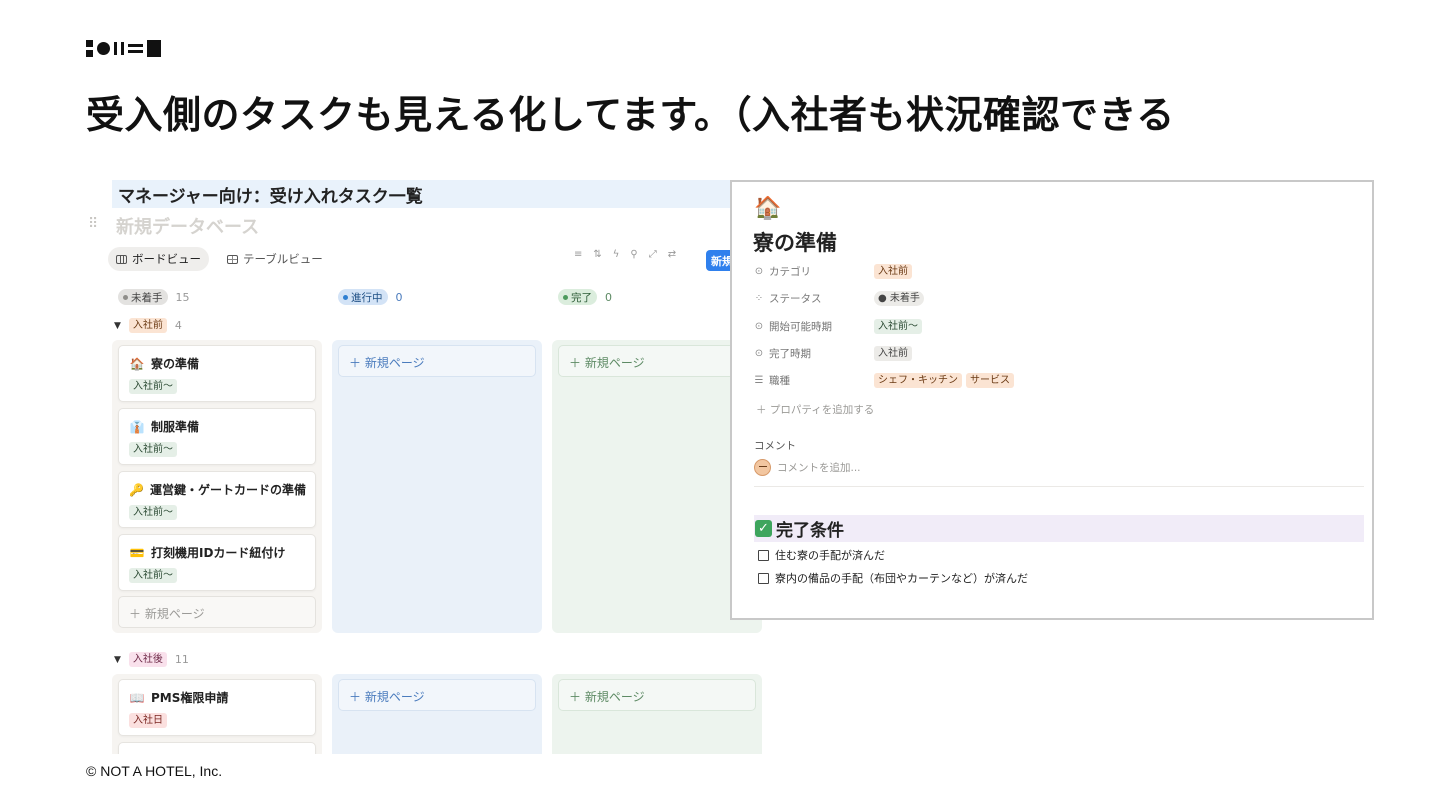 The width and height of the screenshot is (1440, 810). What do you see at coordinates (839, 298) in the screenshot?
I see `property-status: ⁘ ステータス ● 未着手` at bounding box center [839, 298].